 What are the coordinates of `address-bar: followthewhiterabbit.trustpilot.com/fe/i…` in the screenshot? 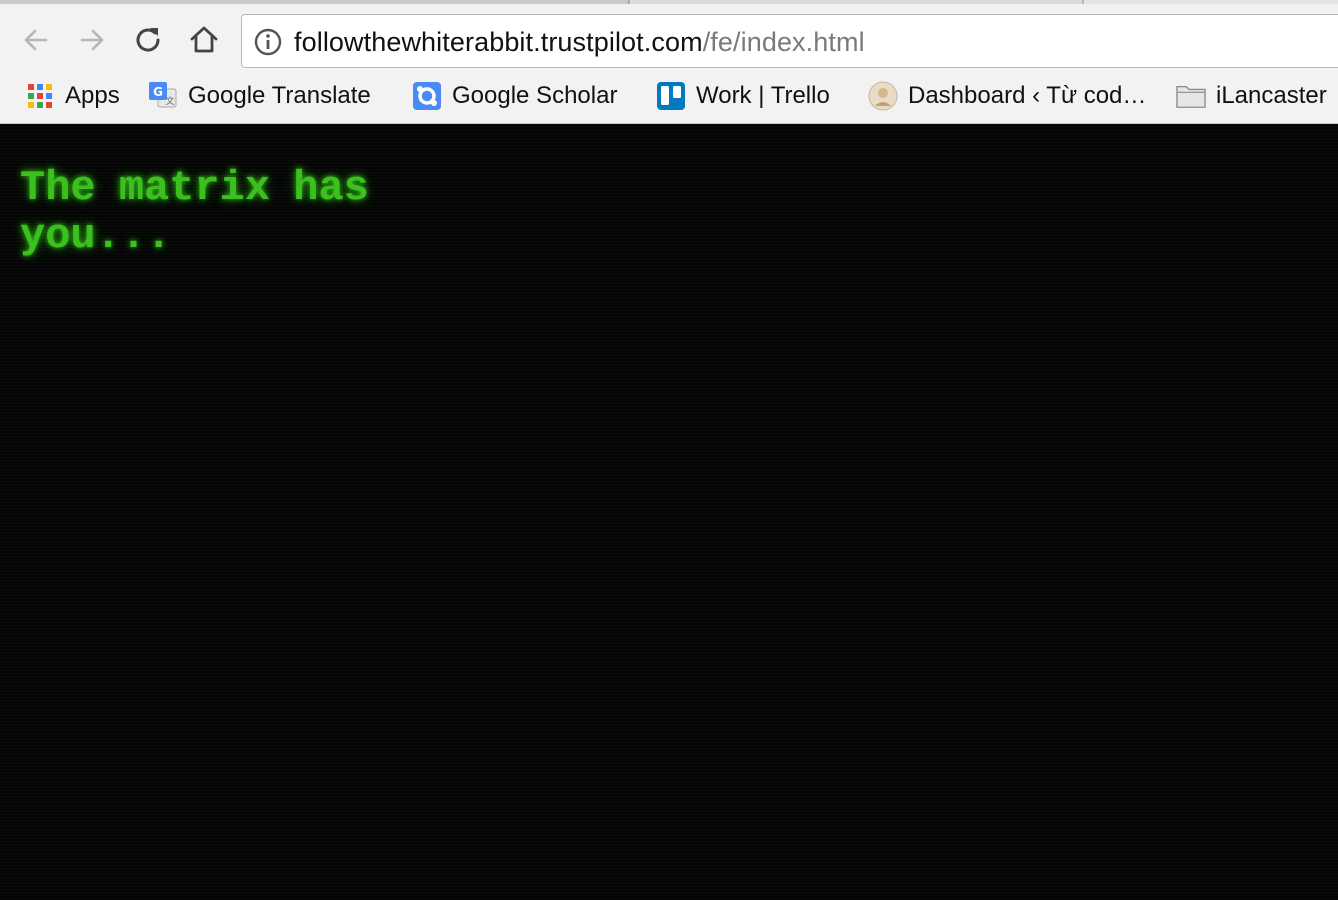 It's located at (789, 41).